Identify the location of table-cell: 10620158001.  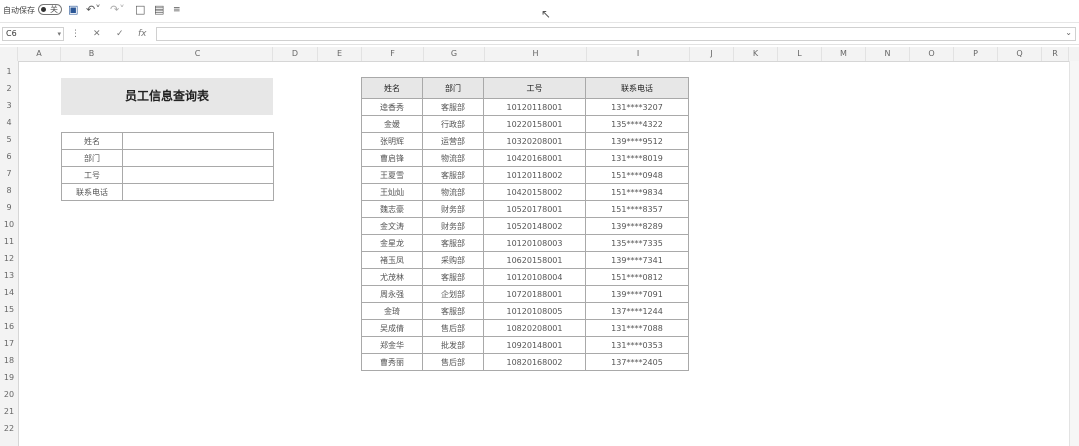
(534, 260).